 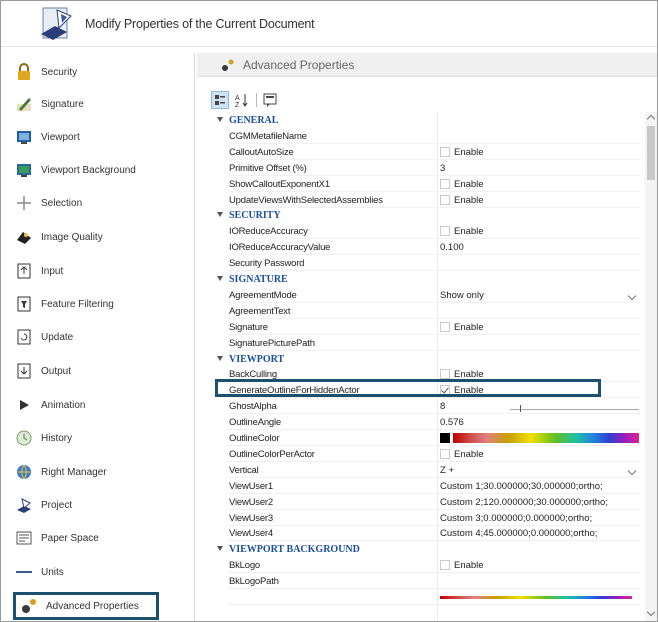 I want to click on scroll-down-icon, so click(x=651, y=612).